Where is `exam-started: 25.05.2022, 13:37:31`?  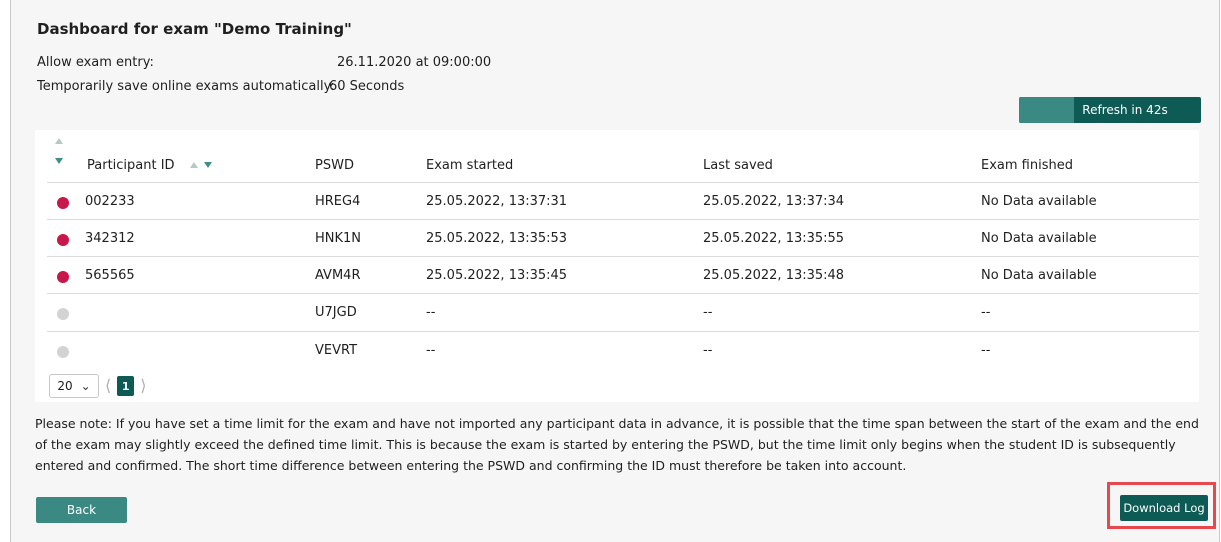 exam-started: 25.05.2022, 13:37:31 is located at coordinates (497, 201).